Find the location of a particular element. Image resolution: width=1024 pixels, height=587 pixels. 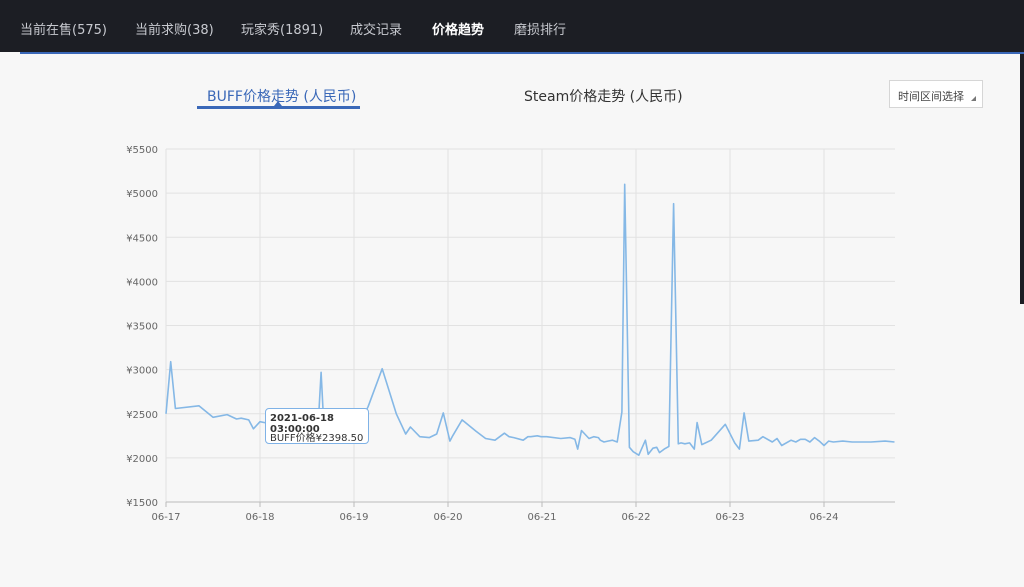

page-scrollbar is located at coordinates (1022, 179).